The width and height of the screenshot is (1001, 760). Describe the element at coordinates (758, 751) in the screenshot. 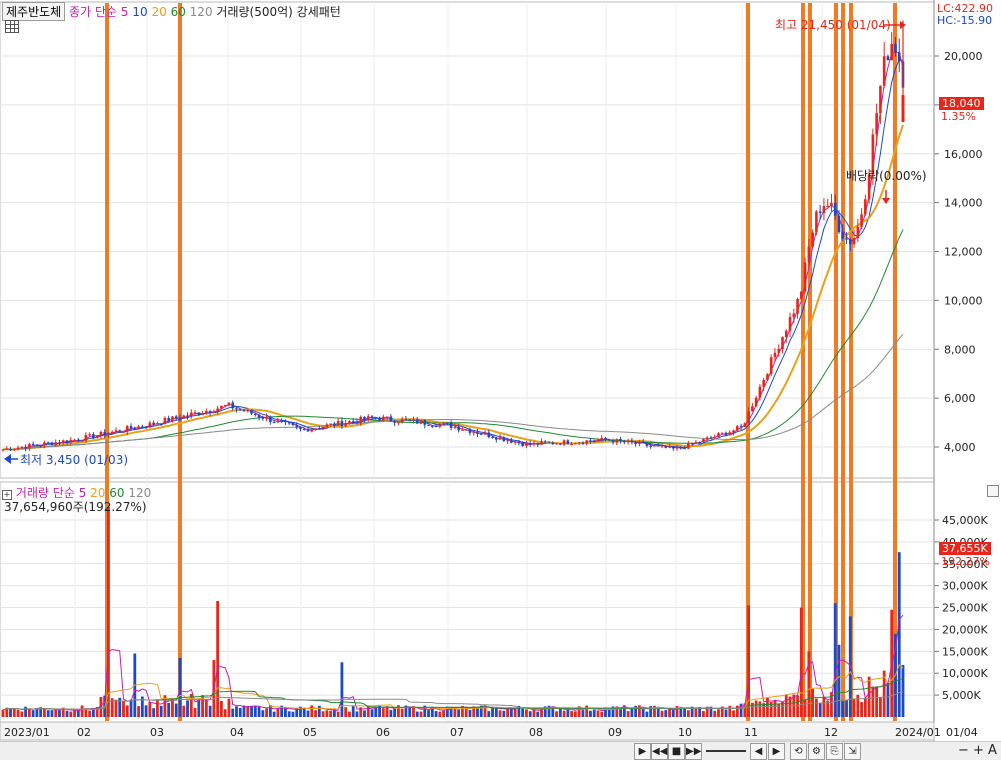

I see `zoom-out-icon: ◀` at that location.